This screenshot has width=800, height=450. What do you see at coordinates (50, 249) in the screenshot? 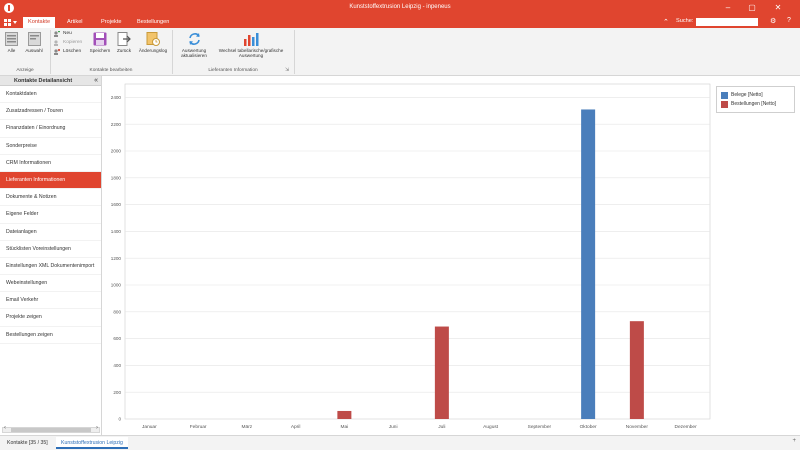
I see `sidebar-item: Stücklisten Voreinstellungen` at bounding box center [50, 249].